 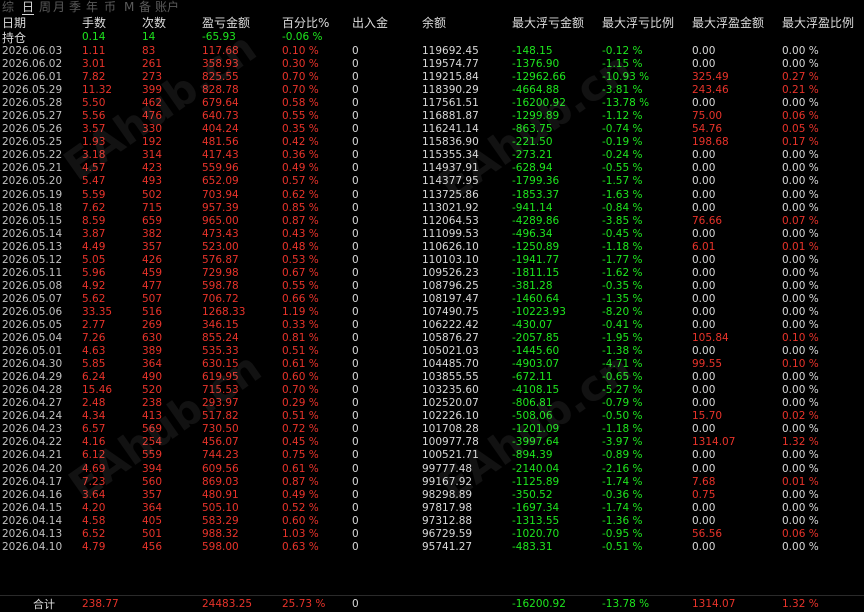 What do you see at coordinates (220, 194) in the screenshot?
I see `cell-pnl: 703.94` at bounding box center [220, 194].